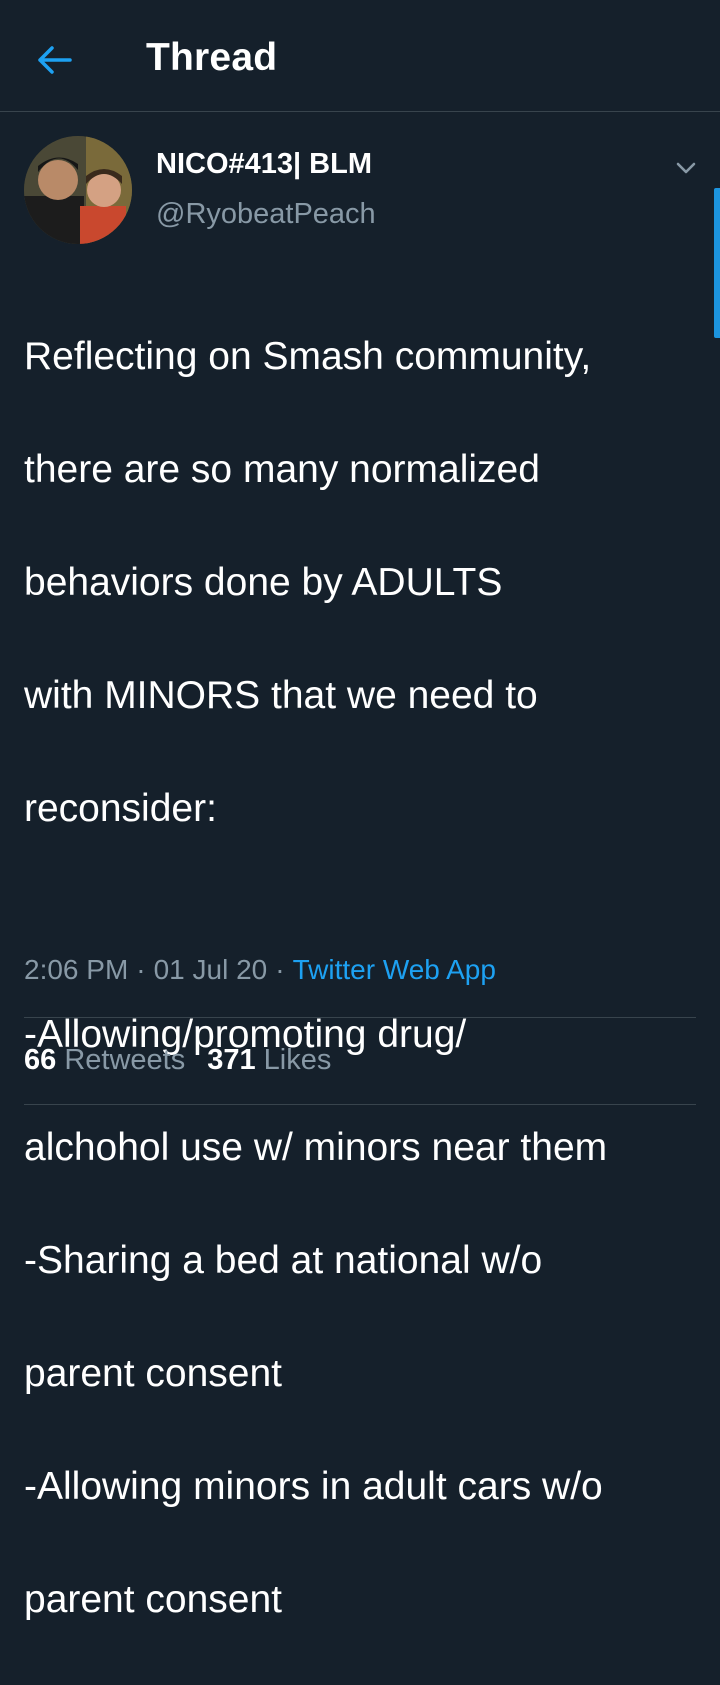 This screenshot has height=1685, width=720. I want to click on arrow-left-icon, so click(55, 60).